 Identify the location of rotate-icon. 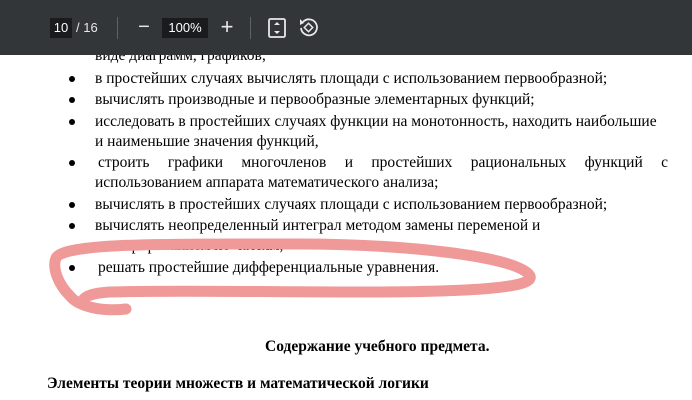
(308, 27).